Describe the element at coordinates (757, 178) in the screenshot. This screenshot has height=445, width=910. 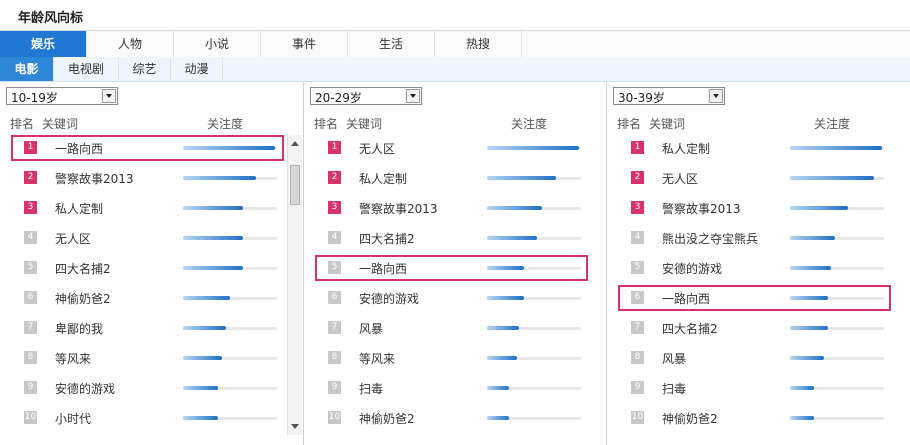
I see `ranking-row: 2 无人区` at that location.